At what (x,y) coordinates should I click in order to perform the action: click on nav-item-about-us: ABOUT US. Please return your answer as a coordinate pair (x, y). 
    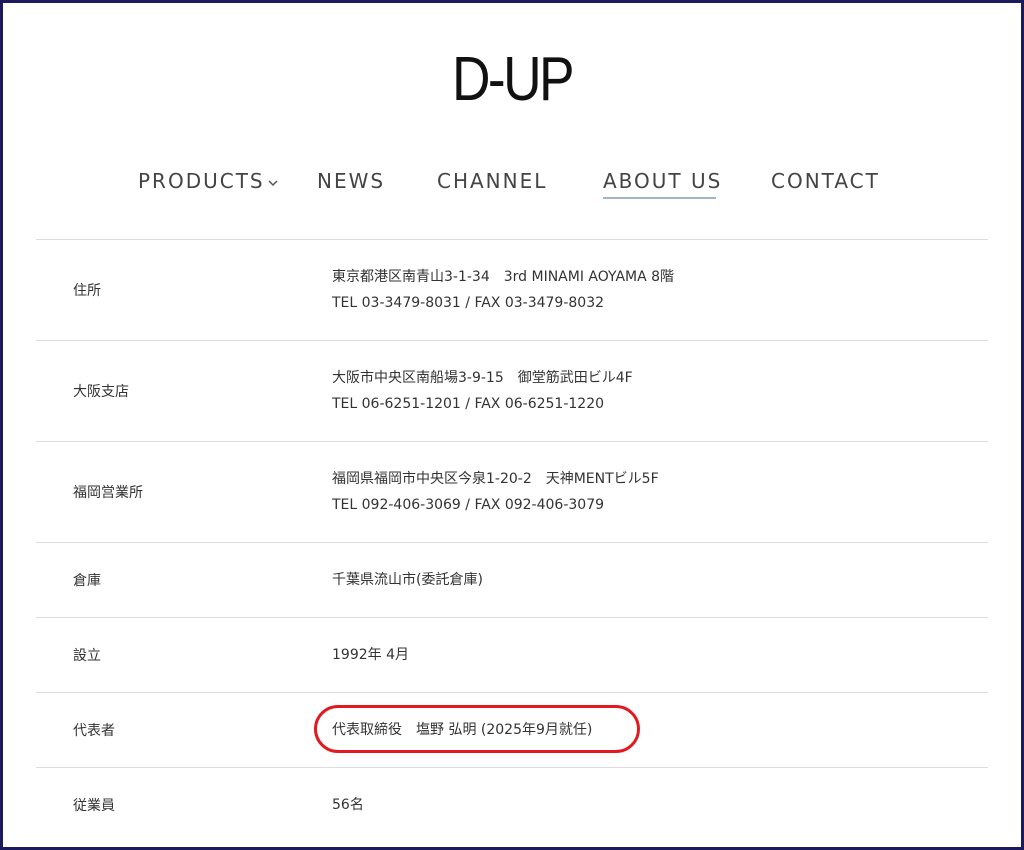
    Looking at the image, I should click on (662, 181).